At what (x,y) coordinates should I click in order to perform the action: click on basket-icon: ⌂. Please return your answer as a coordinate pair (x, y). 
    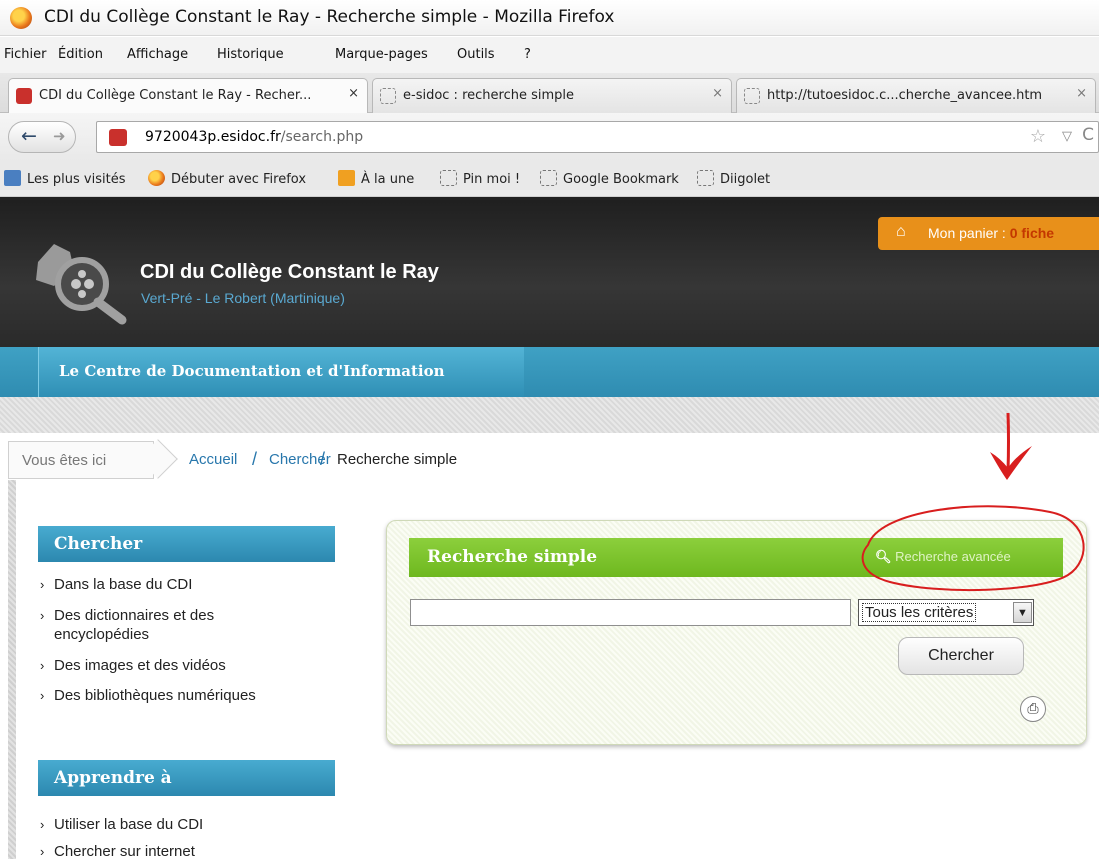
    Looking at the image, I should click on (901, 231).